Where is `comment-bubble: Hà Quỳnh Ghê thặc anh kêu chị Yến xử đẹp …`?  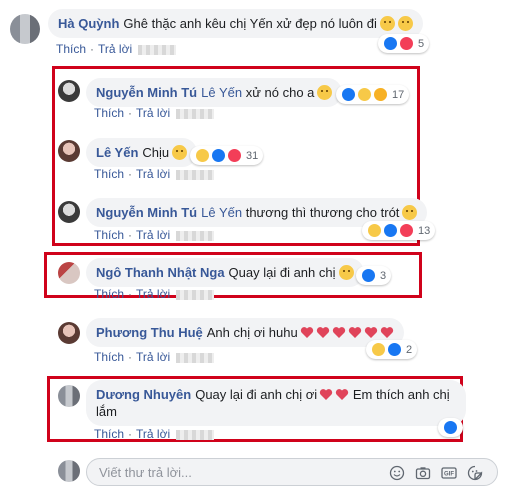
comment-bubble: Hà Quỳnh Ghê thặc anh kêu chị Yến xử đẹp … is located at coordinates (235, 23).